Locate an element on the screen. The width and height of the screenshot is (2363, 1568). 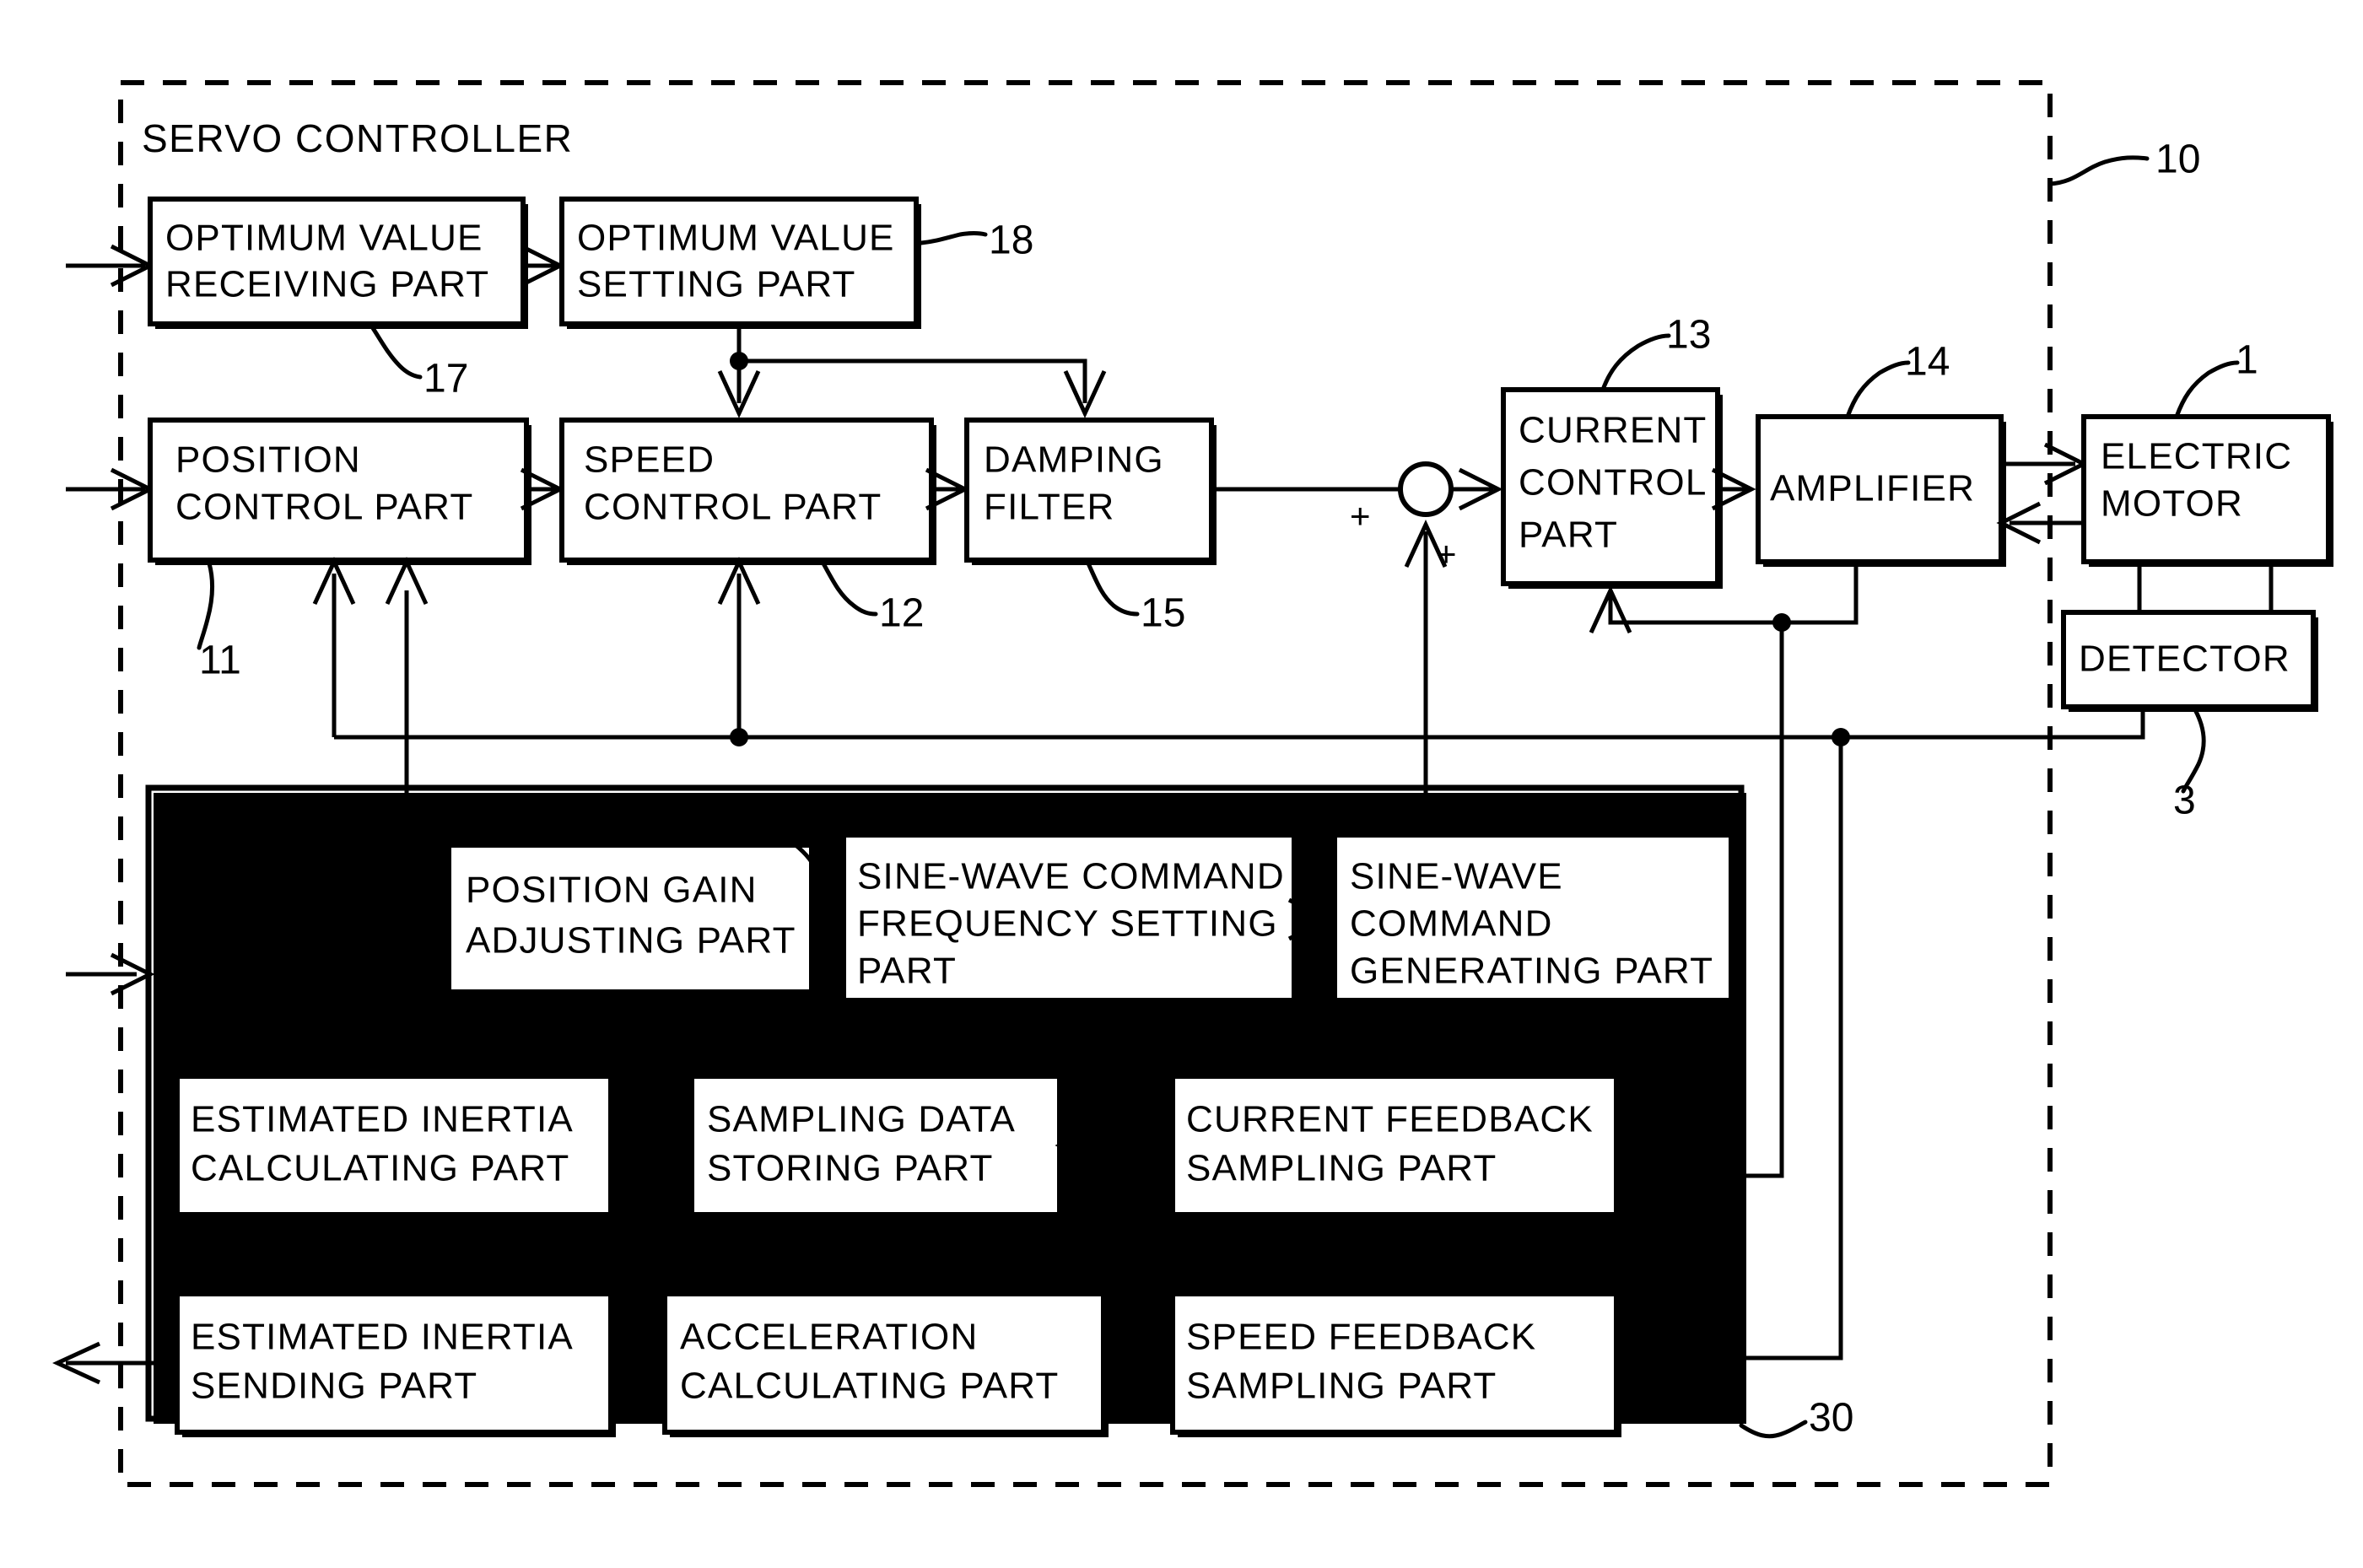
ref-18: 18 is located at coordinates (1011, 240).